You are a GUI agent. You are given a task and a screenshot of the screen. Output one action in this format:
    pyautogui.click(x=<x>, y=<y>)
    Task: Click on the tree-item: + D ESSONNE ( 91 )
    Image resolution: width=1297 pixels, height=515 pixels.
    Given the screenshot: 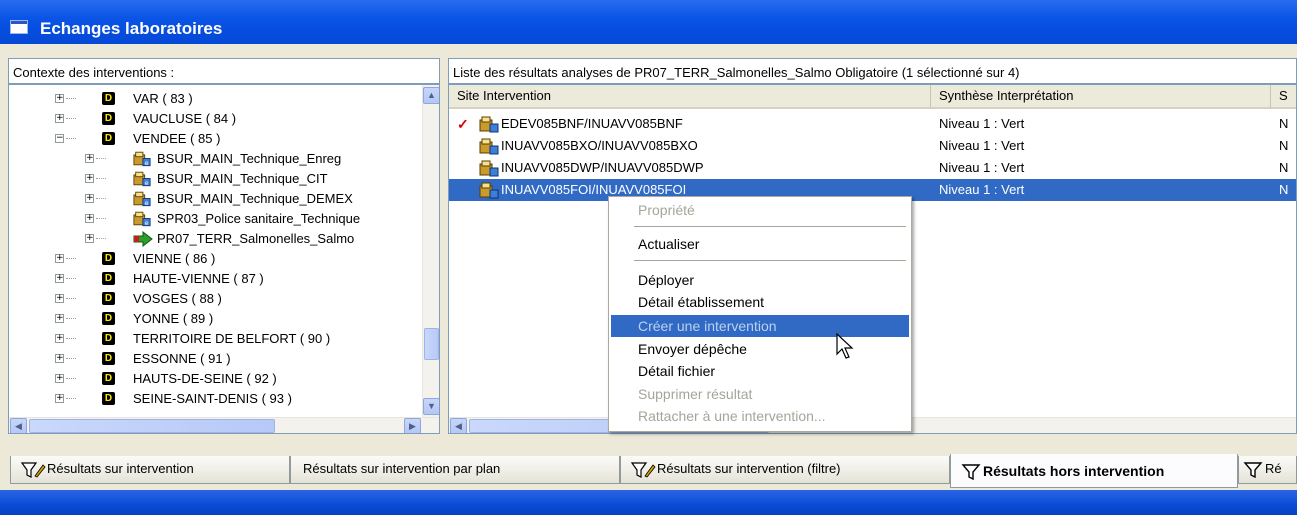 What is the action you would take?
    pyautogui.click(x=215, y=359)
    